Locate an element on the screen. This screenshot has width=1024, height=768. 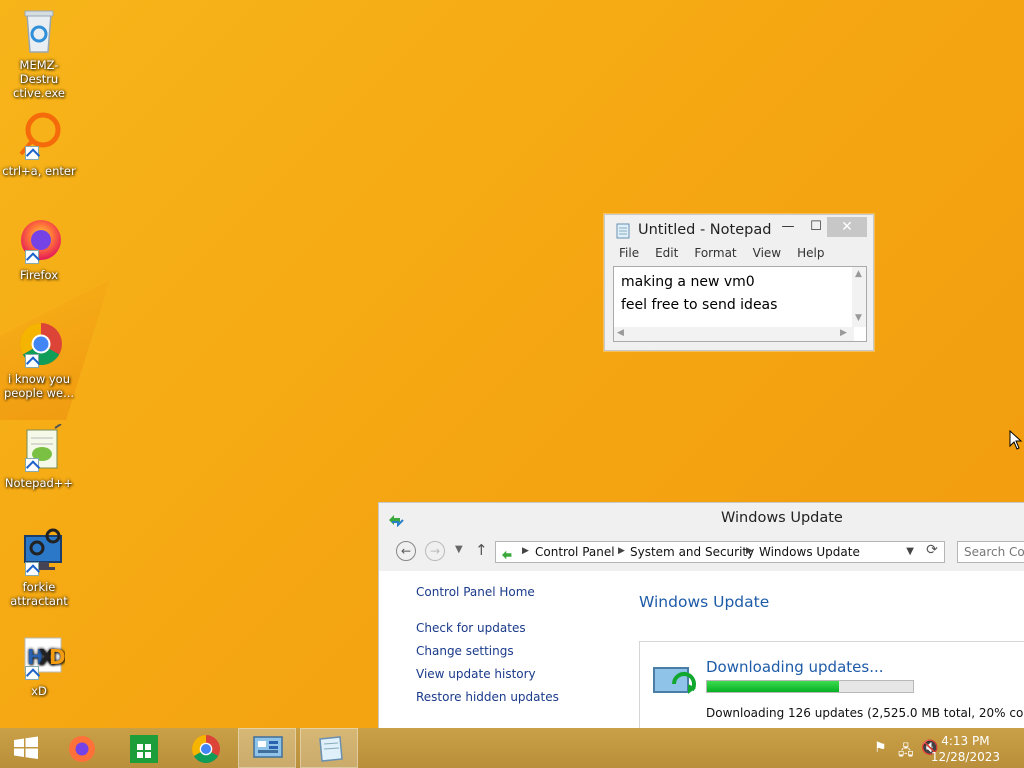
menu-format: Format is located at coordinates (715, 255).